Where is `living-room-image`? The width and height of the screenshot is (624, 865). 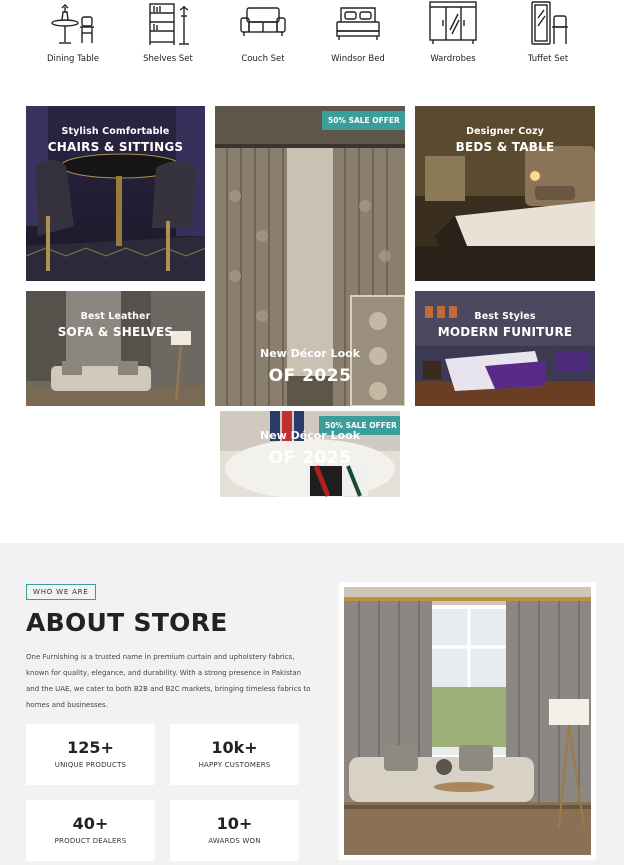
living-room-image is located at coordinates (467, 721).